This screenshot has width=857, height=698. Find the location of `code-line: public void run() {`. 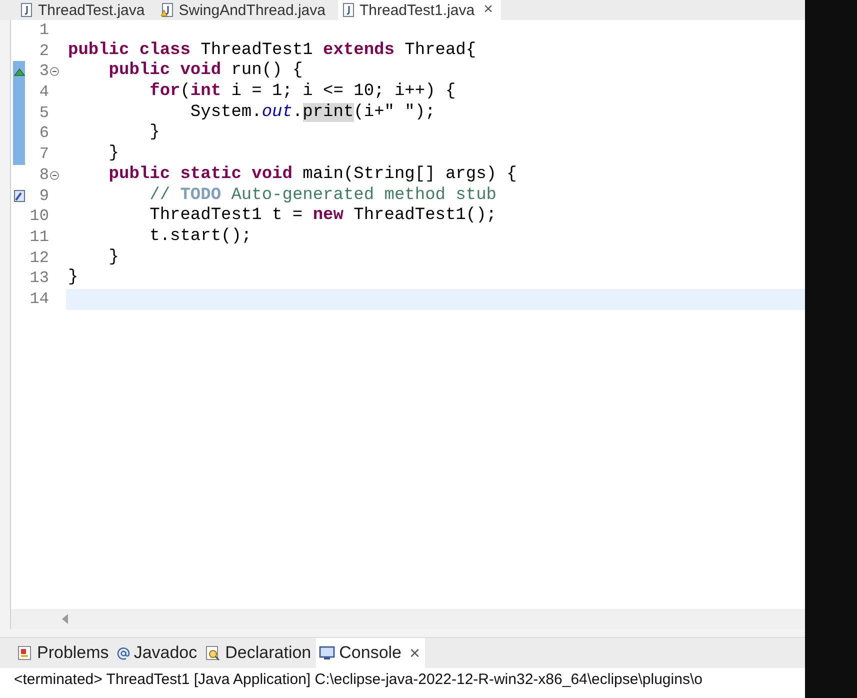

code-line: public void run() { is located at coordinates (205, 71).